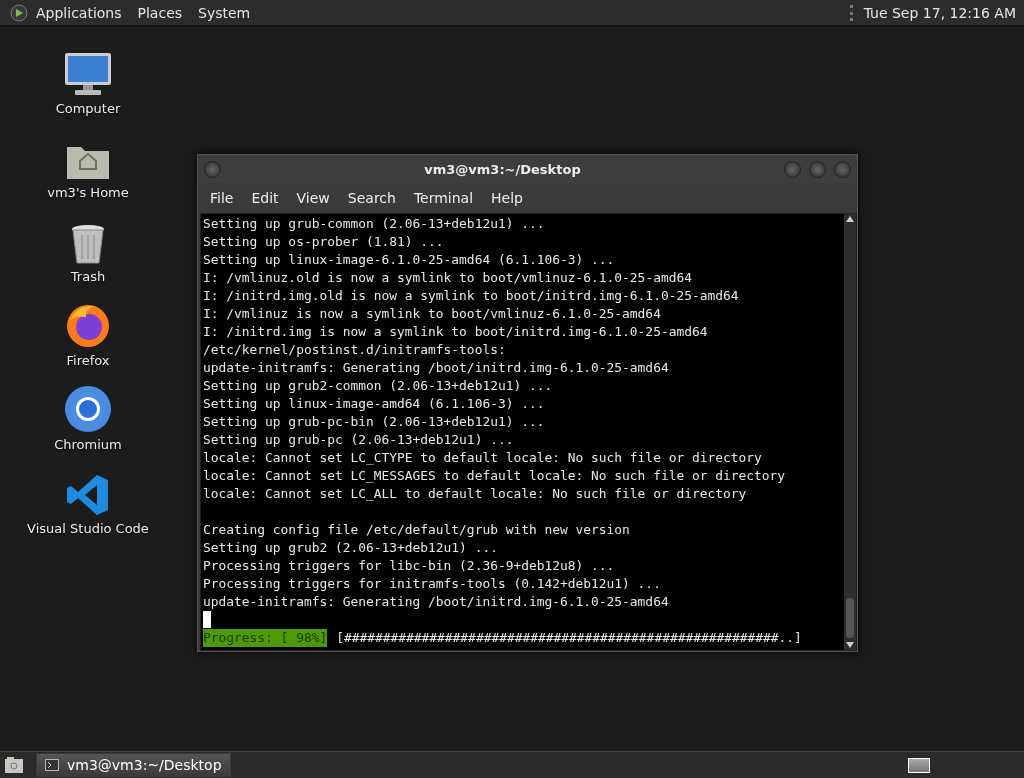 The width and height of the screenshot is (1024, 778). Describe the element at coordinates (495, 476) in the screenshot. I see `terminal-line: locale: Cannot set LC_MESSAGES to default locale: No such file or directory` at that location.